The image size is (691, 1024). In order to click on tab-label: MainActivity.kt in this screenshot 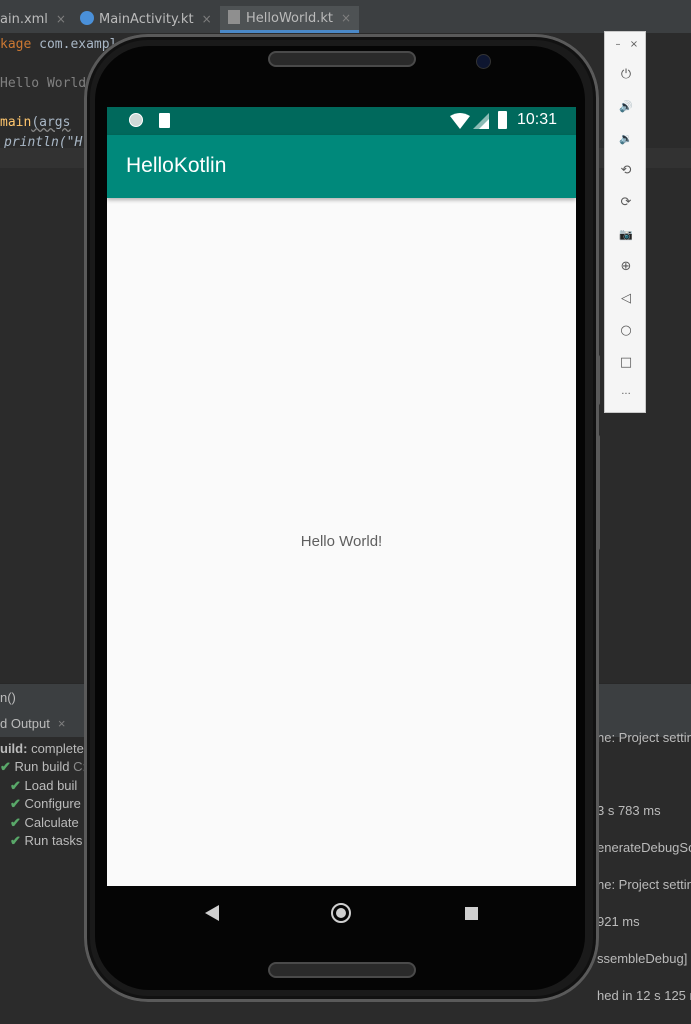, I will do `click(146, 19)`.